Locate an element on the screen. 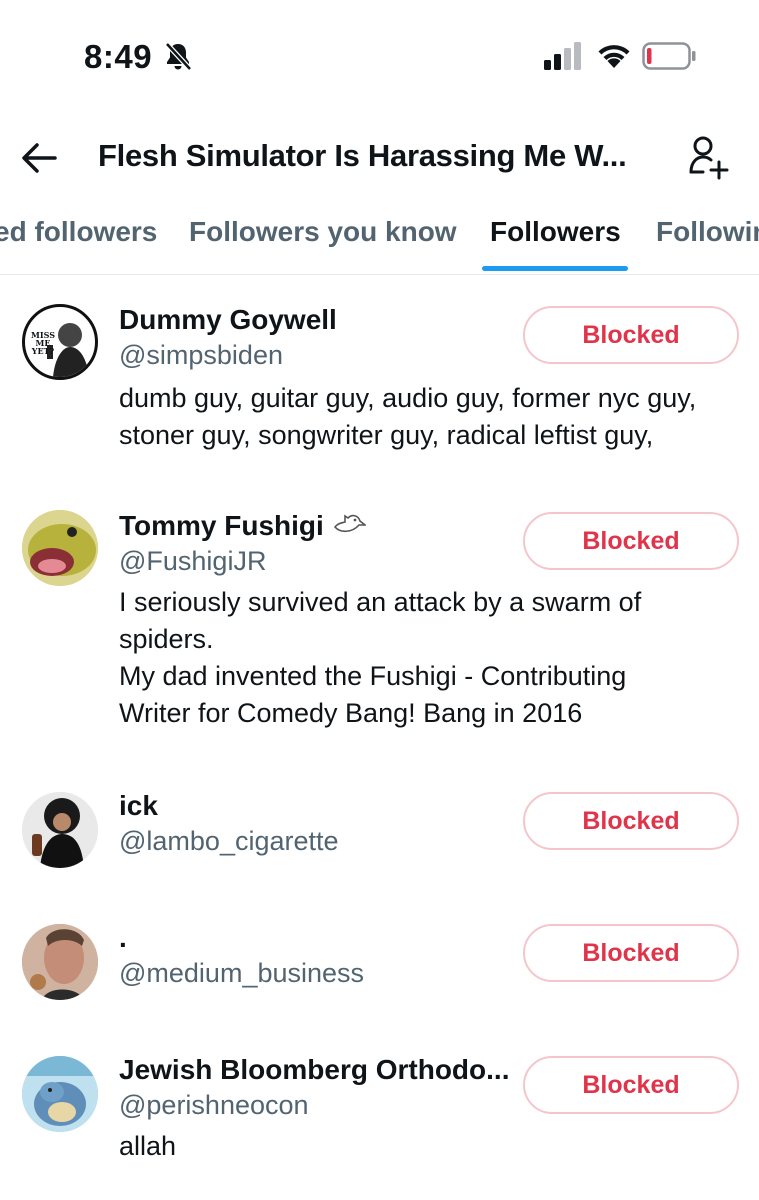 This screenshot has width=759, height=1200. bell-muted-icon is located at coordinates (178, 56).